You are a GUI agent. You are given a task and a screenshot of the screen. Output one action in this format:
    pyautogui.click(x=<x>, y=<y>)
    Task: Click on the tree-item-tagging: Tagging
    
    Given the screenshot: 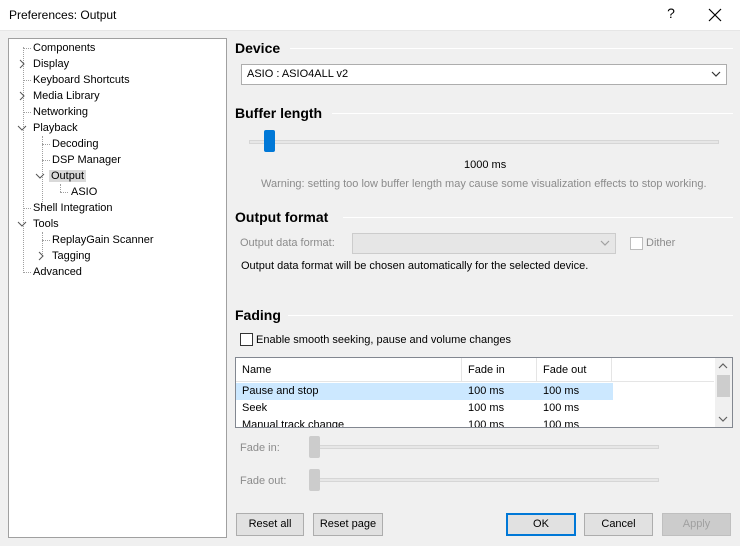 What is the action you would take?
    pyautogui.click(x=71, y=256)
    